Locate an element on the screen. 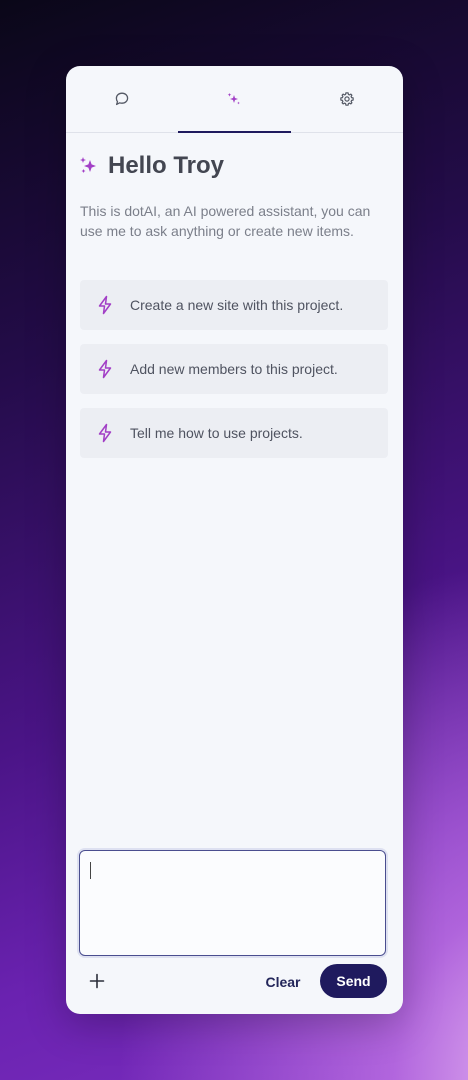 This screenshot has height=1080, width=468. add-button is located at coordinates (97, 981).